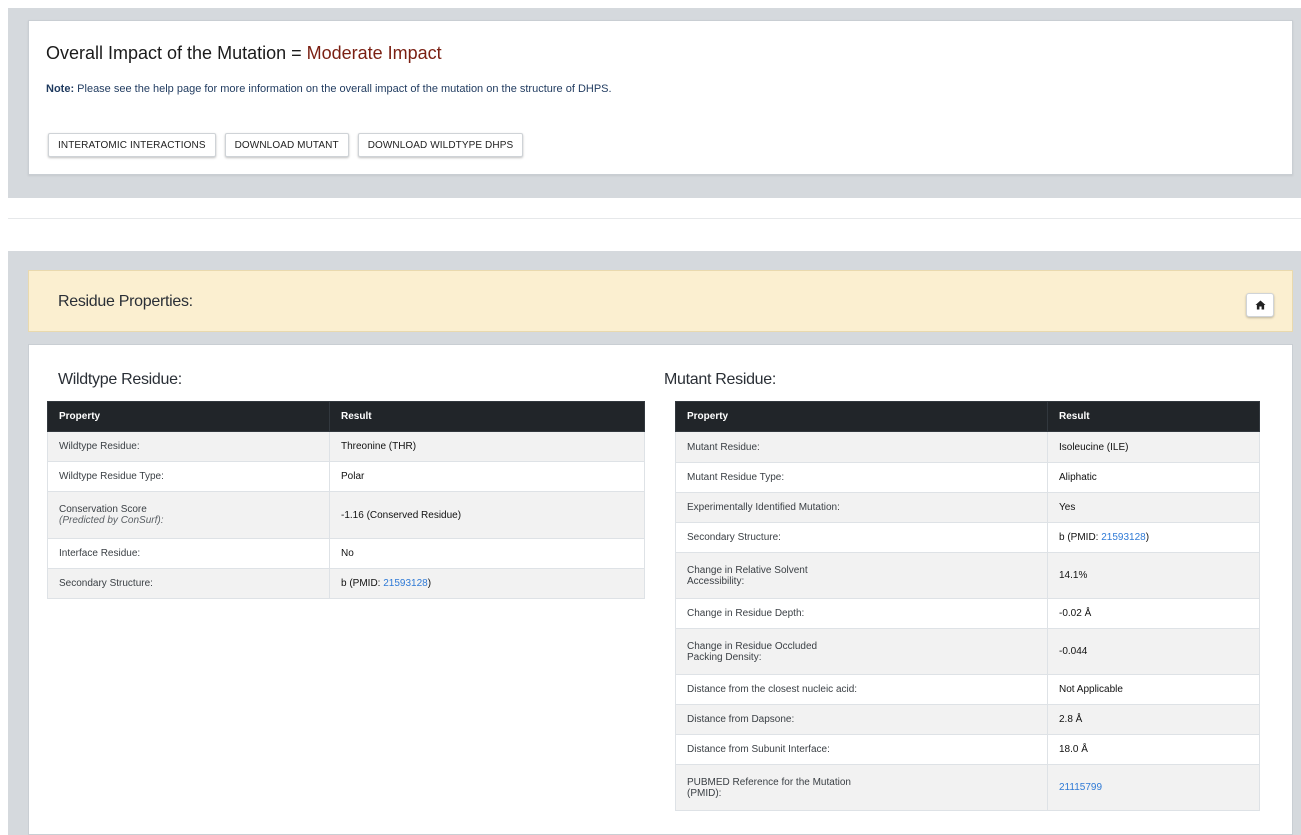  What do you see at coordinates (724, 657) in the screenshot?
I see `property-text-line2: Packing Density:` at bounding box center [724, 657].